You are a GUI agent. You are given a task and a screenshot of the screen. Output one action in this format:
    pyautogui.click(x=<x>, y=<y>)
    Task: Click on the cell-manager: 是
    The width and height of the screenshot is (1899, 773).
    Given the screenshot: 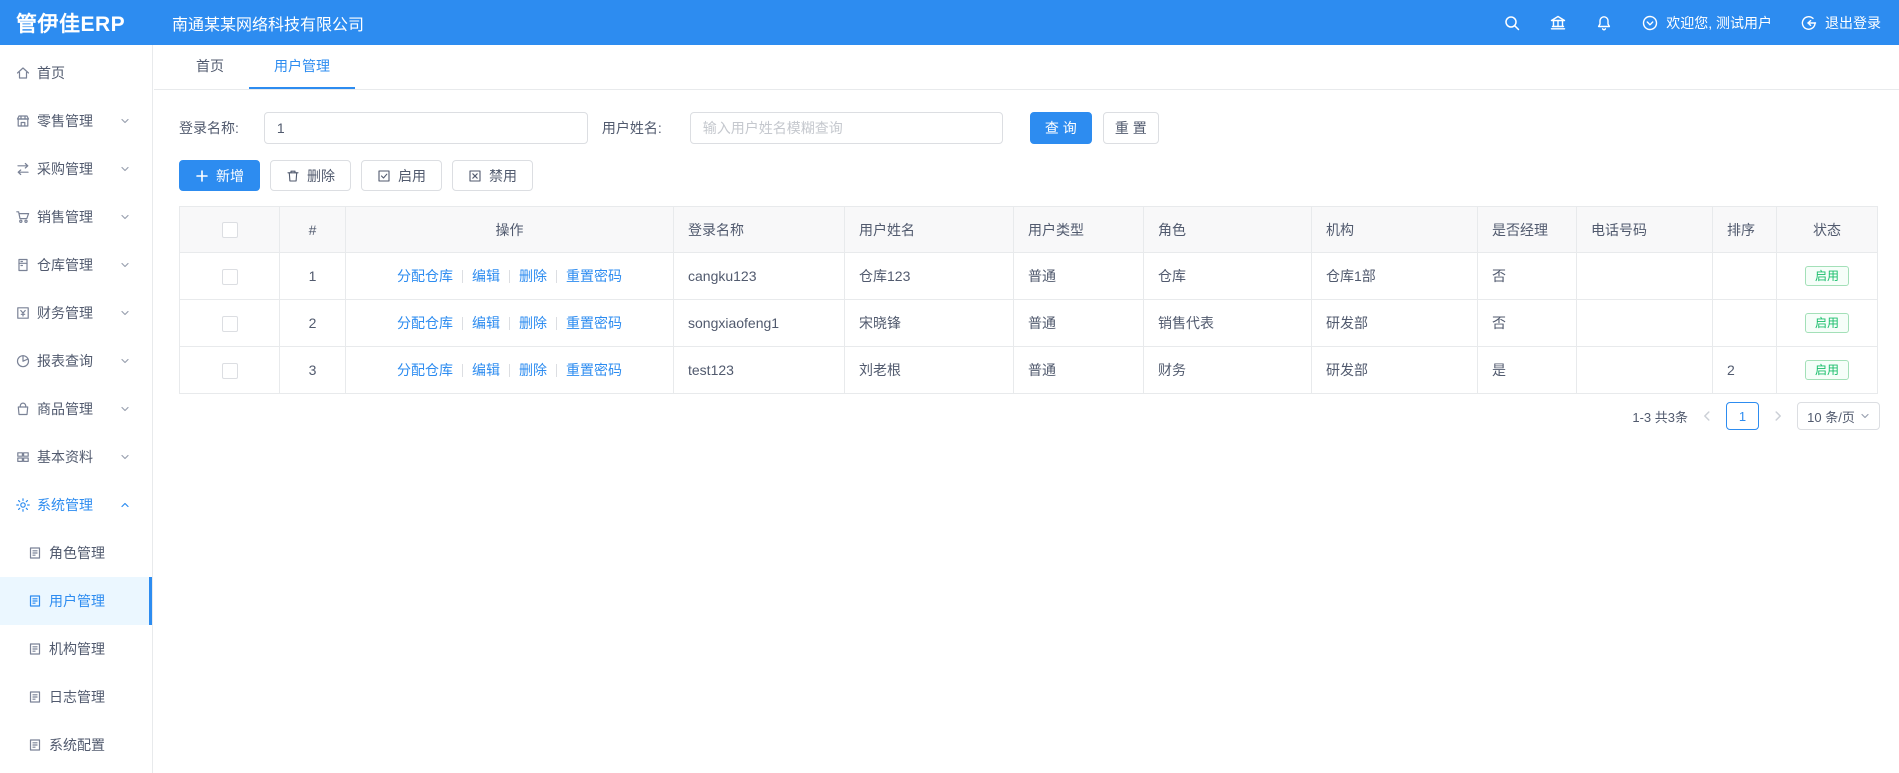 What is the action you would take?
    pyautogui.click(x=1527, y=370)
    